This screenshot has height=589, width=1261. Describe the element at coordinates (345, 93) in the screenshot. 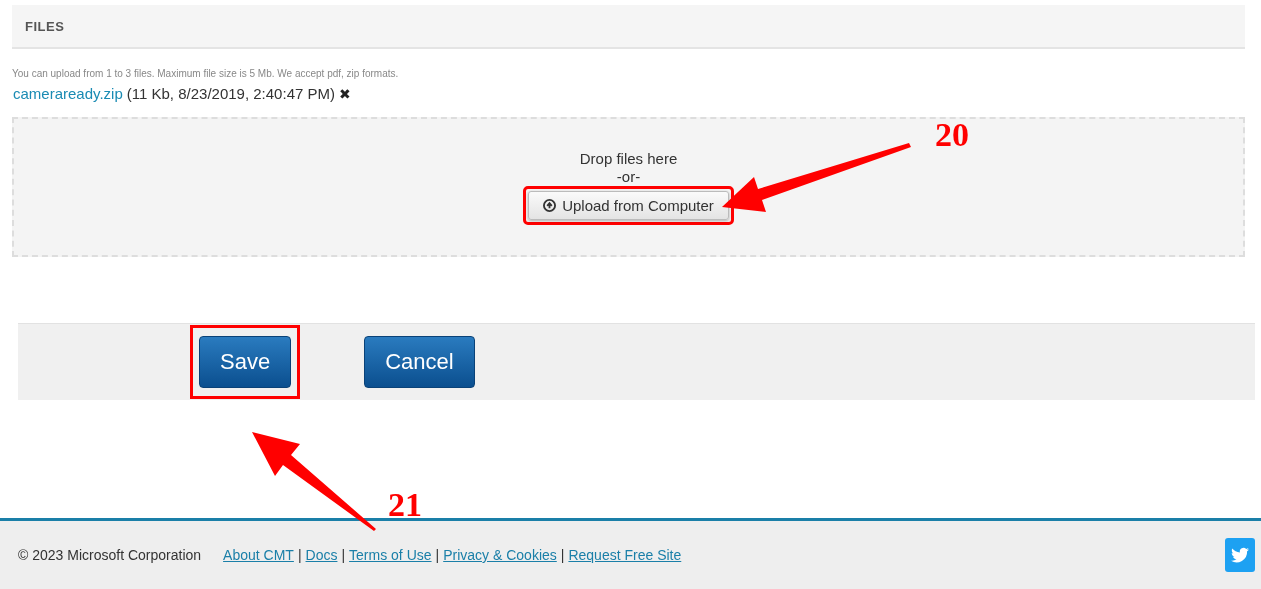

I see `remove-icon: ✖` at that location.